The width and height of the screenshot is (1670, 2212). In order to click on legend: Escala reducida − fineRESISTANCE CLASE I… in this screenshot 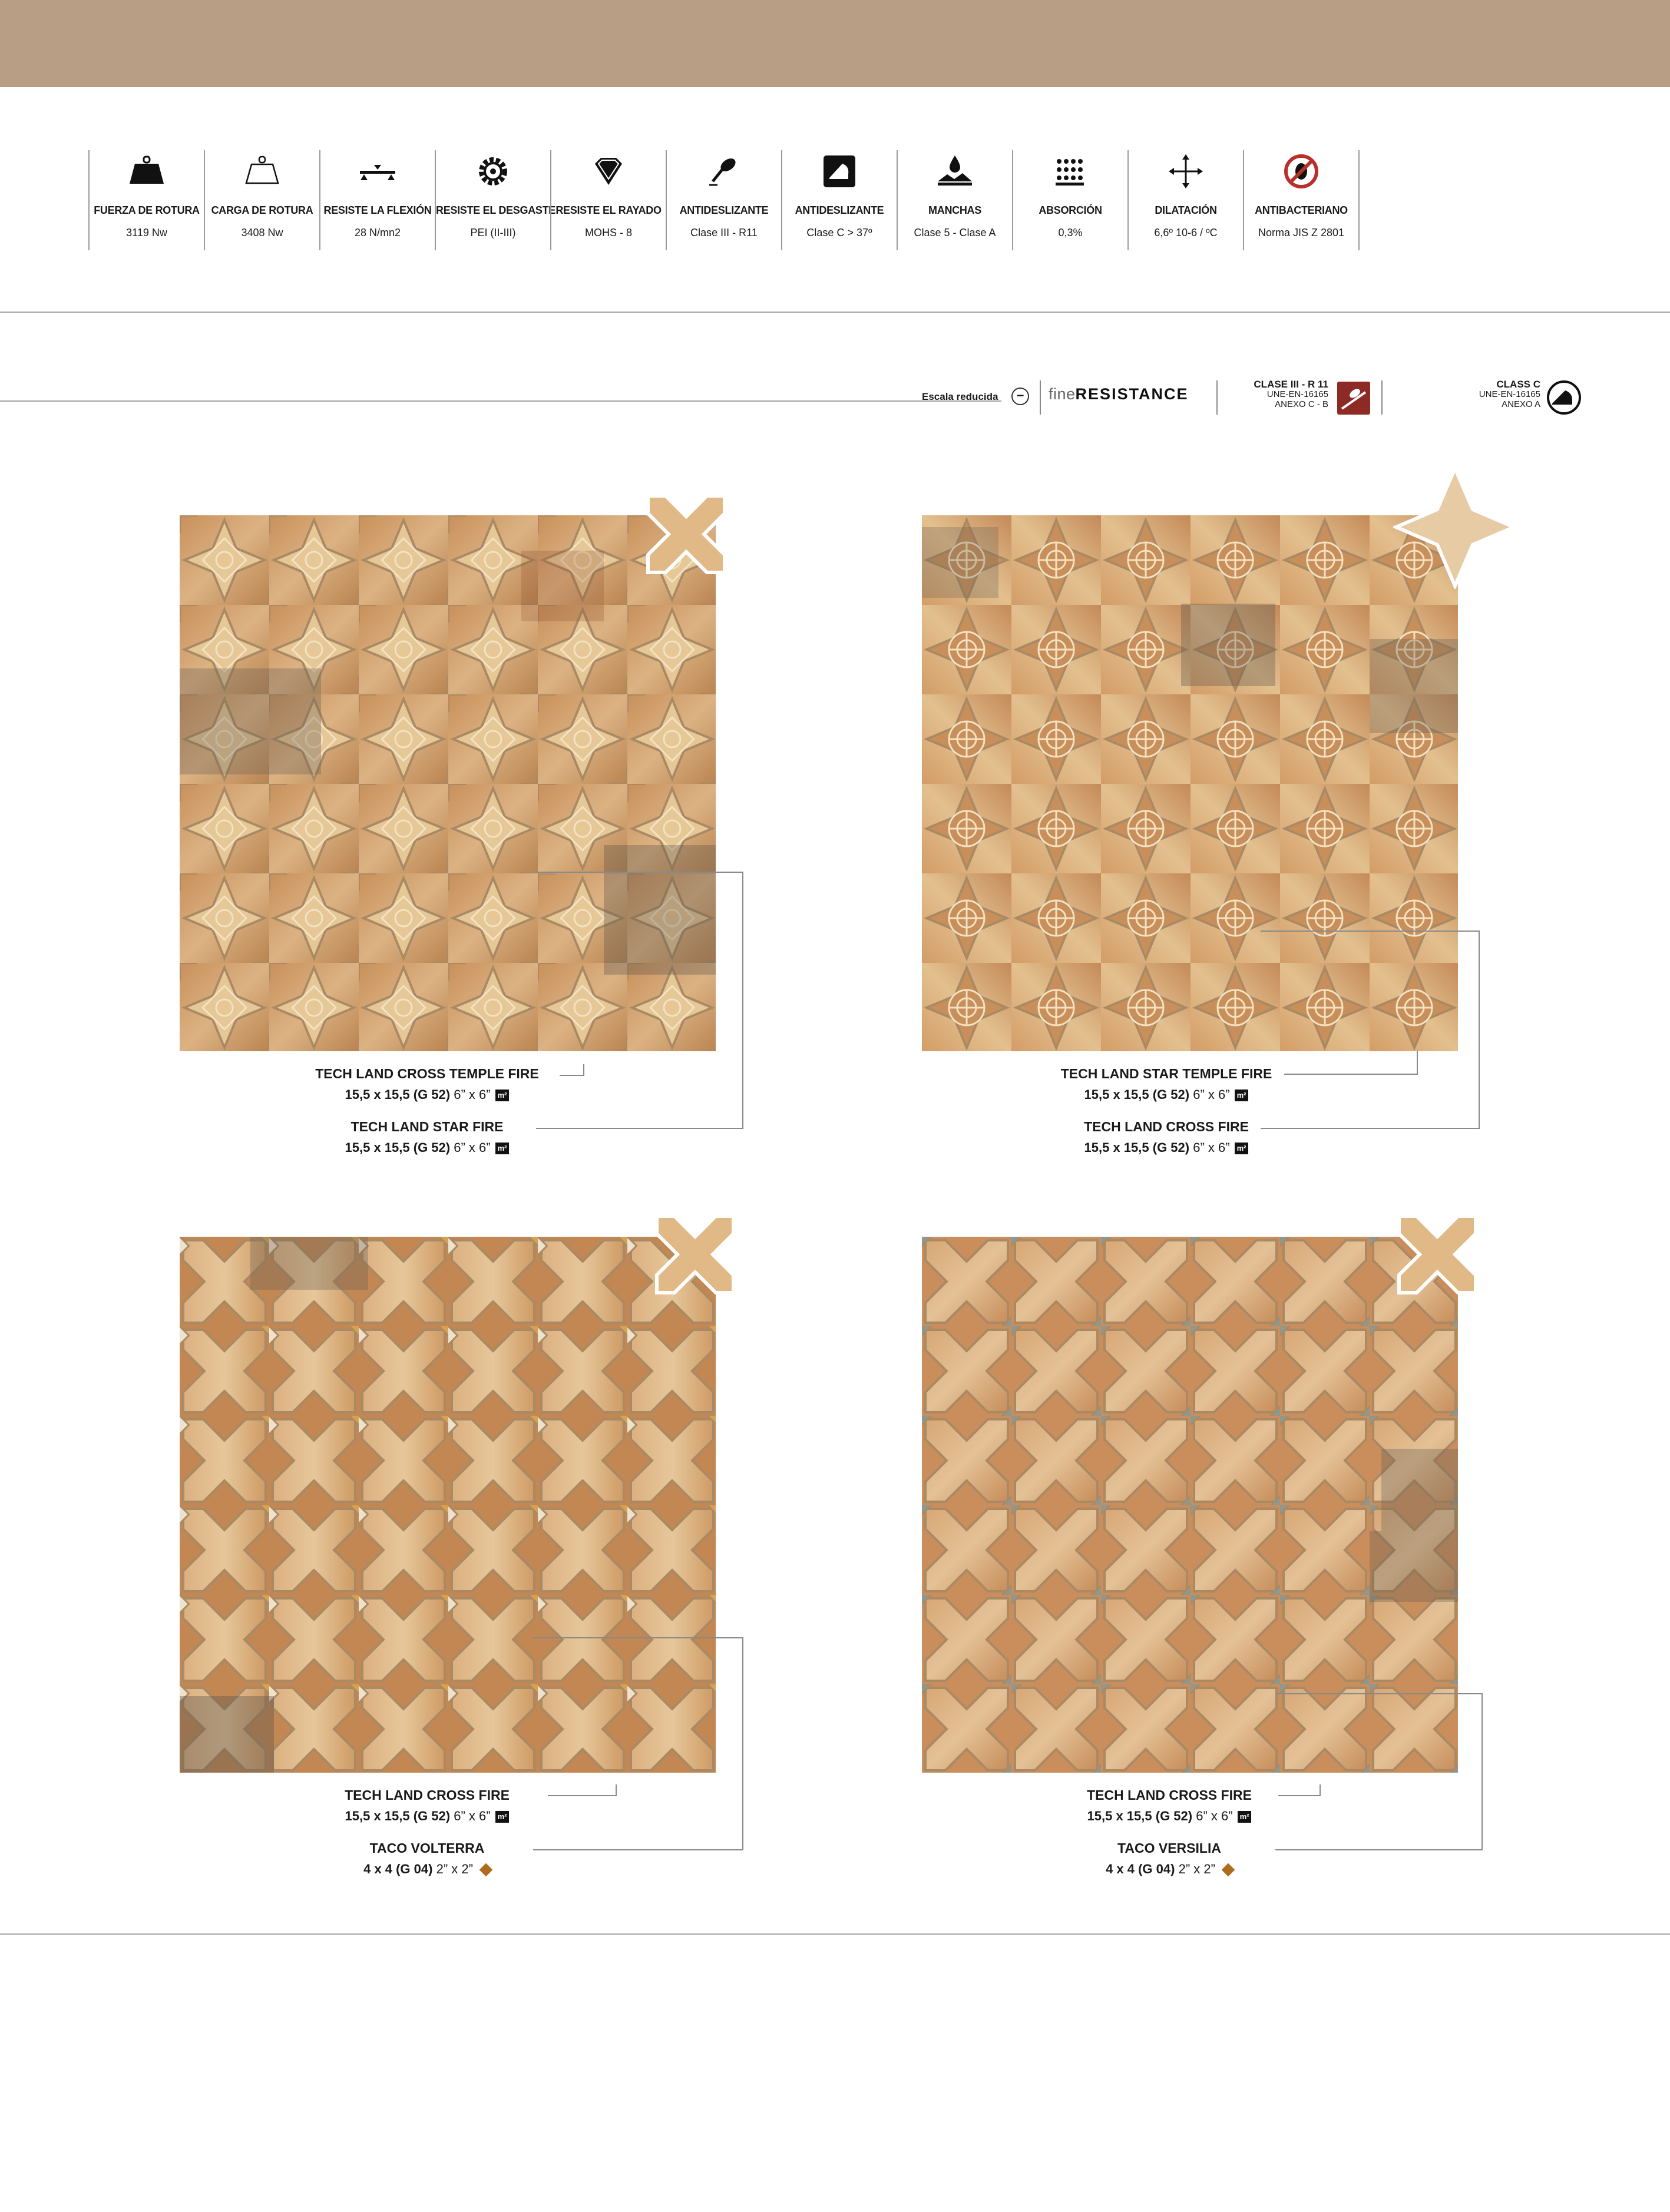, I will do `click(1249, 397)`.